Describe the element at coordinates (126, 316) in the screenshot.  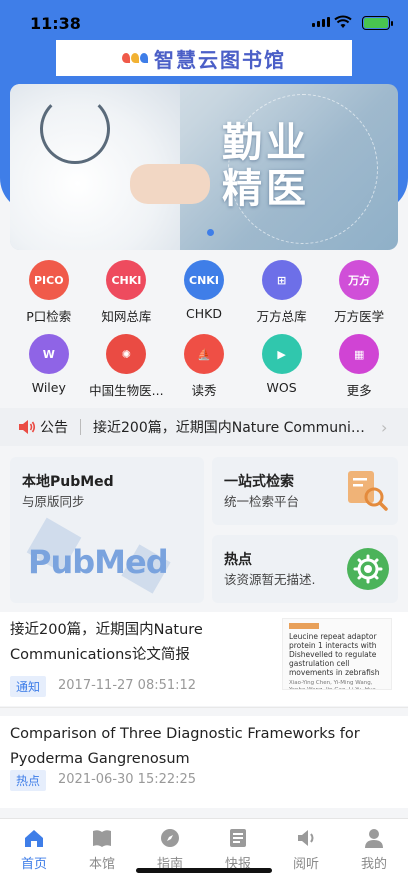
I see `shortcut-label: 知网总库` at that location.